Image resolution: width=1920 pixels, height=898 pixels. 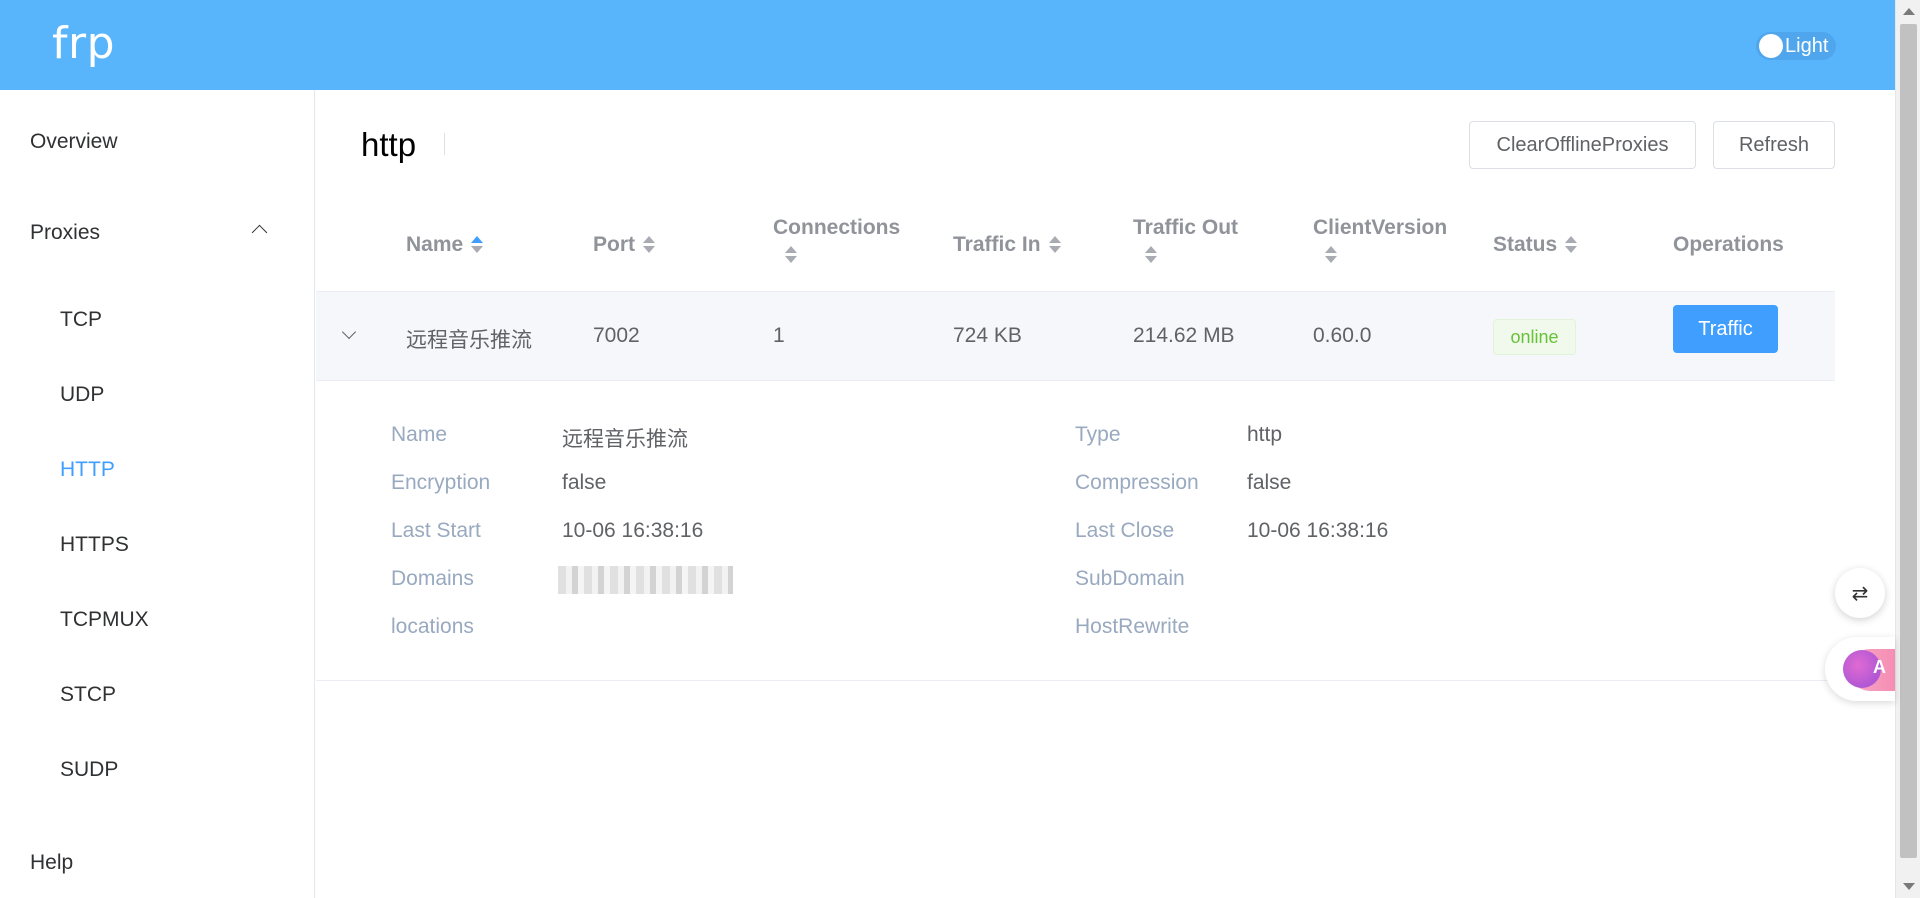 I want to click on column-header-traffic-out: Traffic Out, so click(x=1185, y=238).